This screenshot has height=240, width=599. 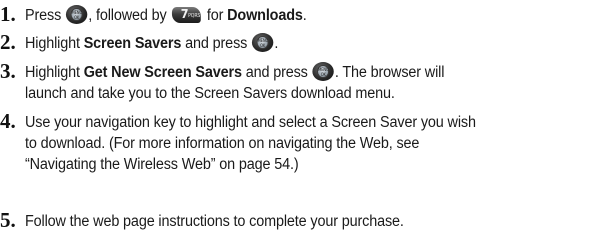 What do you see at coordinates (265, 15) in the screenshot?
I see `emphasis-downloads: Downloads` at bounding box center [265, 15].